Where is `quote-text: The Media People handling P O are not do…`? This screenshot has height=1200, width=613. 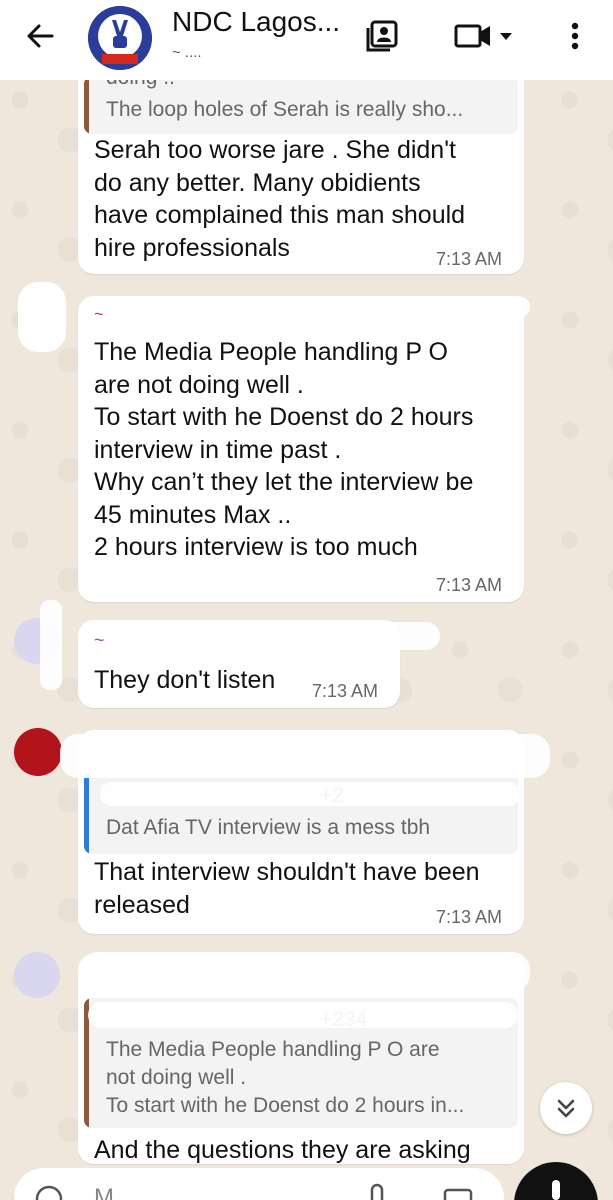
quote-text: The Media People handling P O are not do… is located at coordinates (285, 1077).